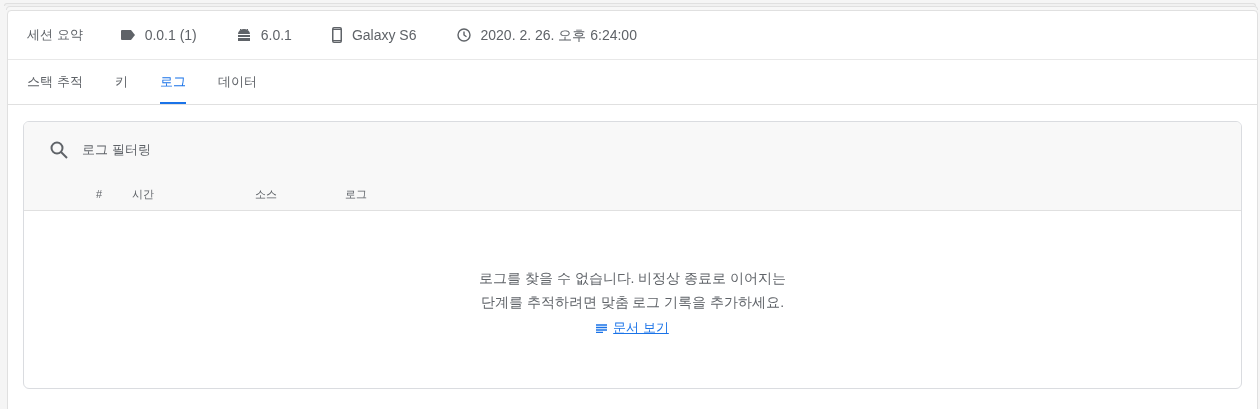  Describe the element at coordinates (59, 150) in the screenshot. I see `search-icon` at that location.